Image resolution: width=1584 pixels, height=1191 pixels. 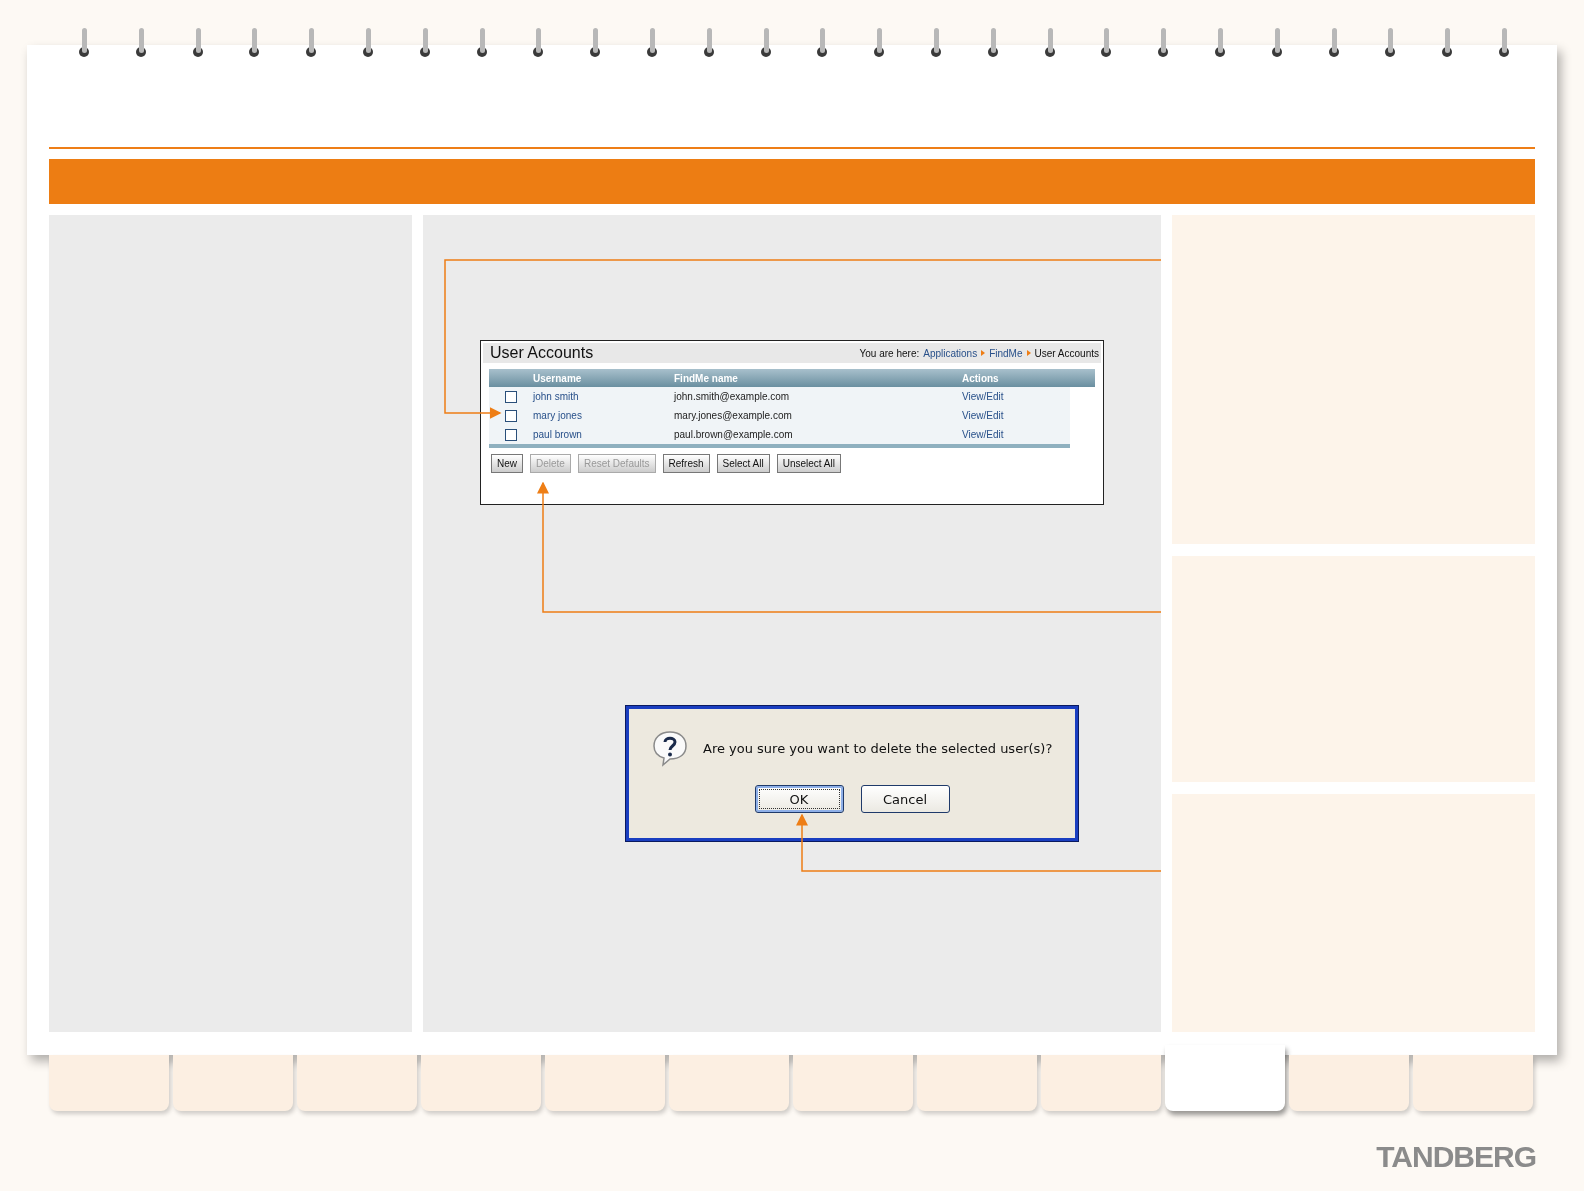 What do you see at coordinates (743, 463) in the screenshot?
I see `toolbar-button: Select All` at bounding box center [743, 463].